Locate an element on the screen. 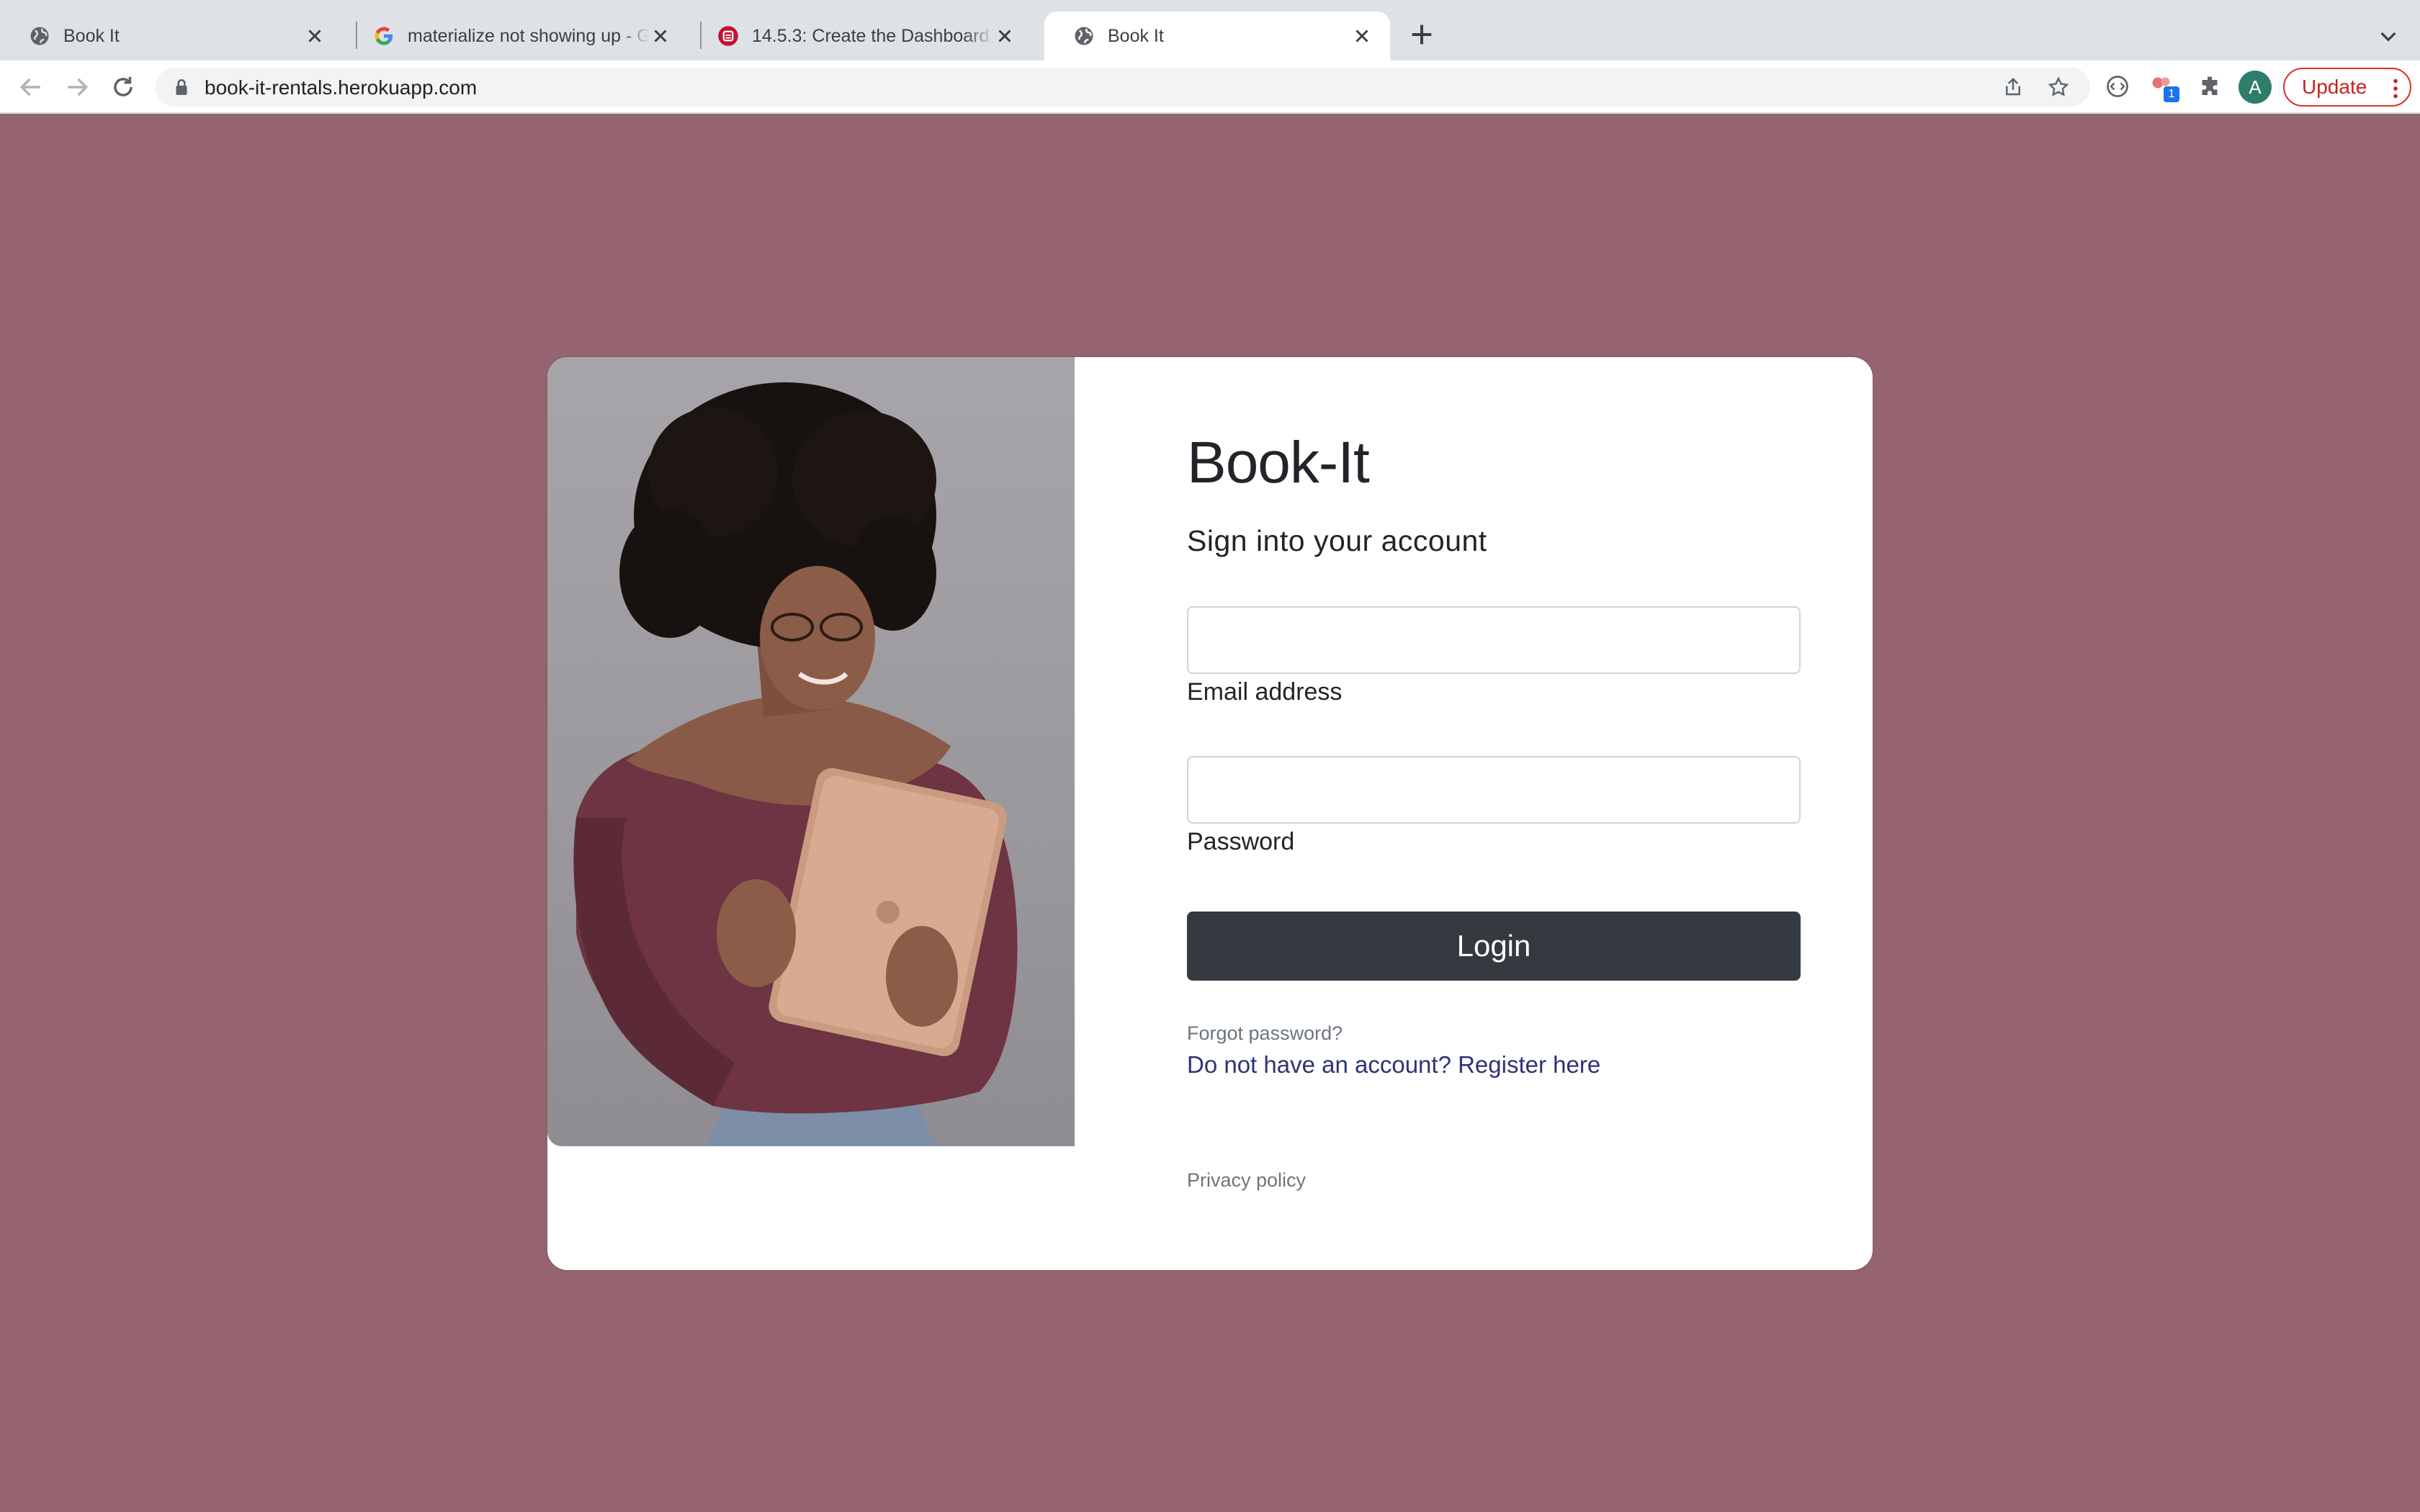  browser-toolbar: book-it-rentals.herokuapp.com 1 is located at coordinates (1210, 87).